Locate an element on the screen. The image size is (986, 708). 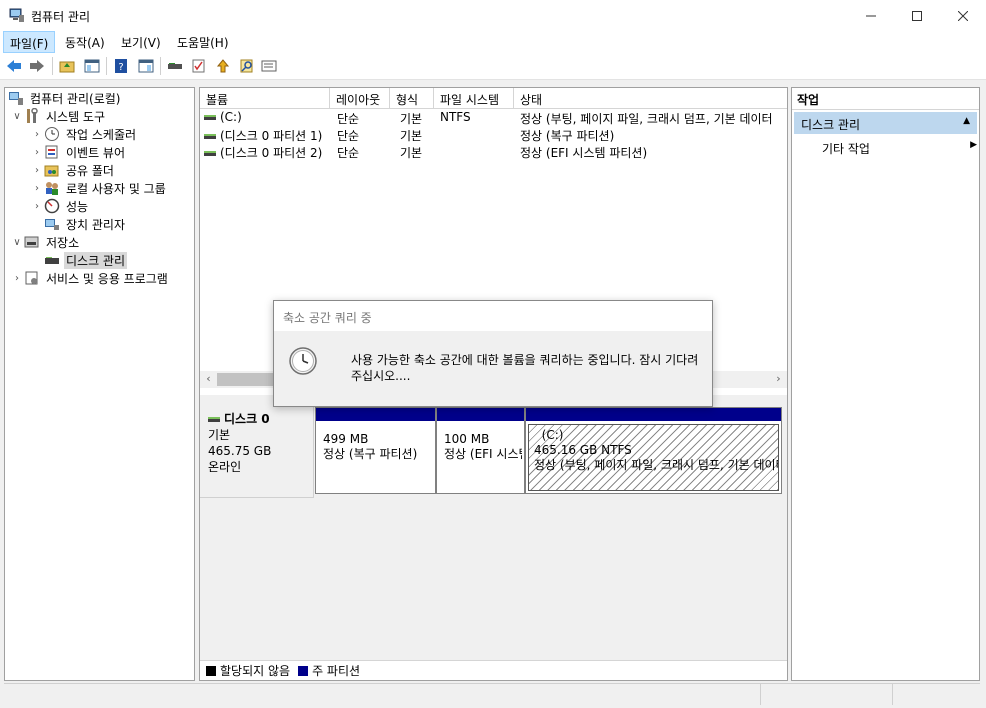
back-button is located at coordinates (14, 66).